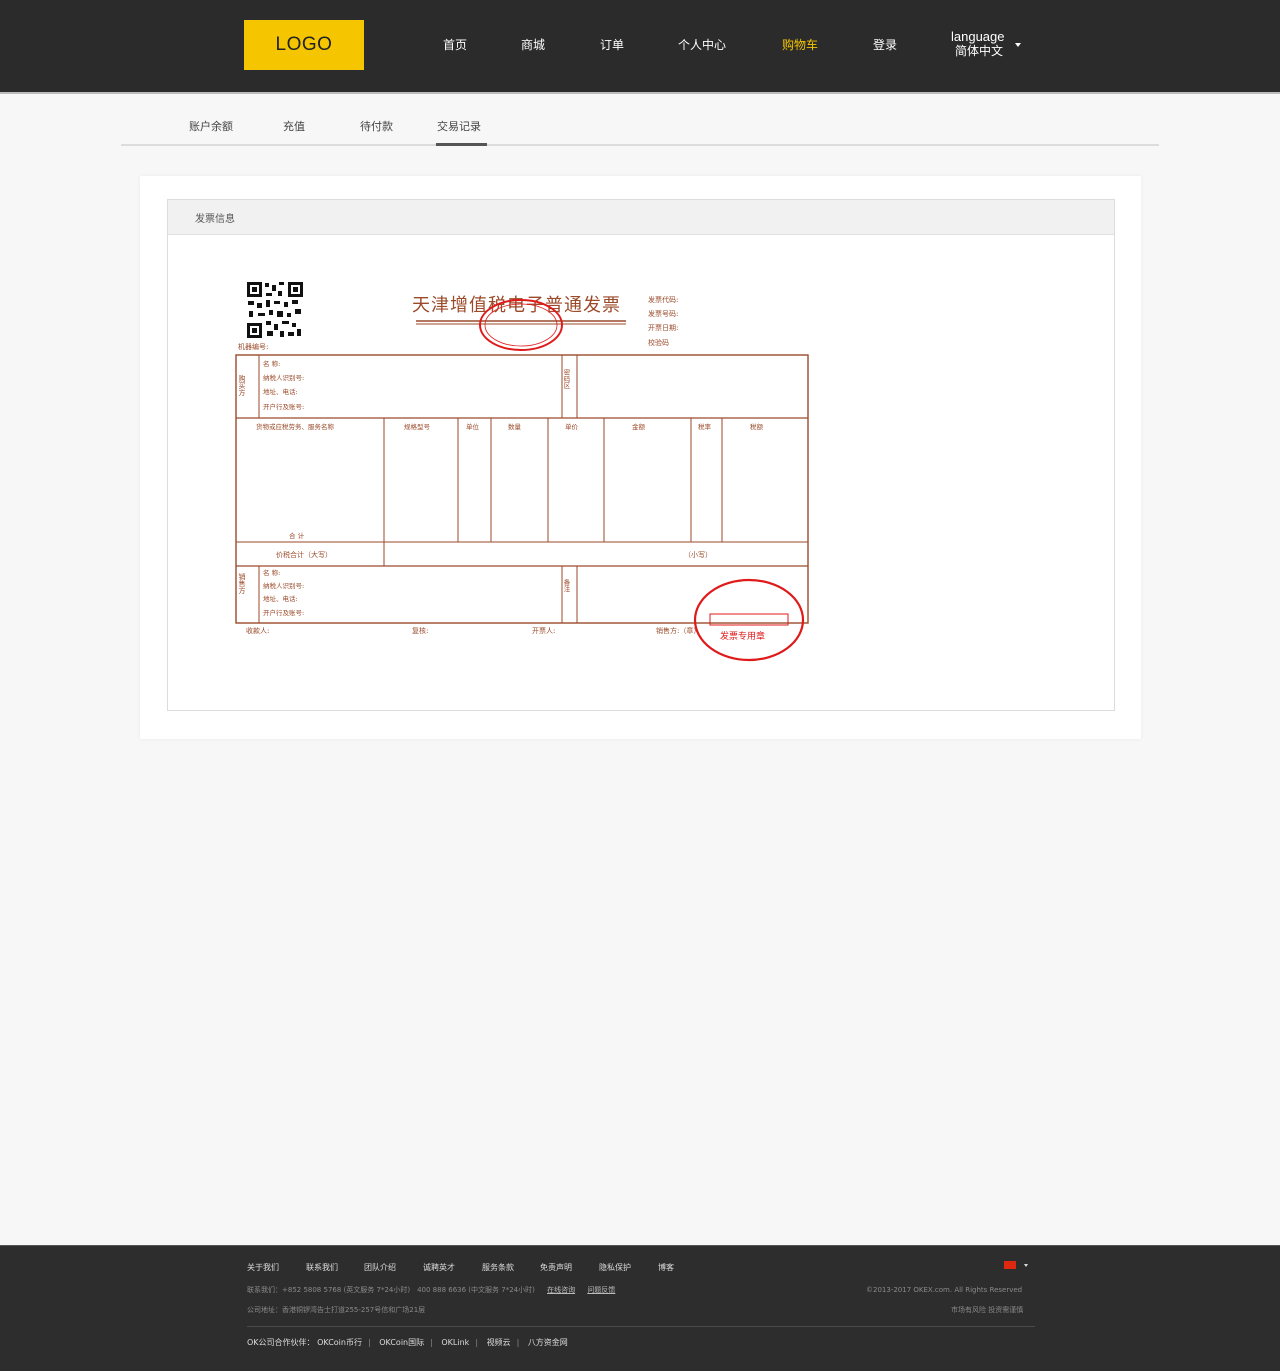  What do you see at coordinates (641, 217) in the screenshot?
I see `panel-header: 发票信息` at bounding box center [641, 217].